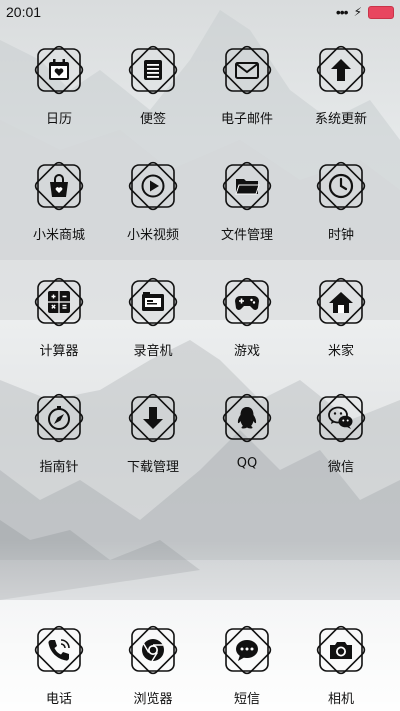 This screenshot has height=711, width=400. What do you see at coordinates (59, 650) in the screenshot?
I see `phone-icon` at bounding box center [59, 650].